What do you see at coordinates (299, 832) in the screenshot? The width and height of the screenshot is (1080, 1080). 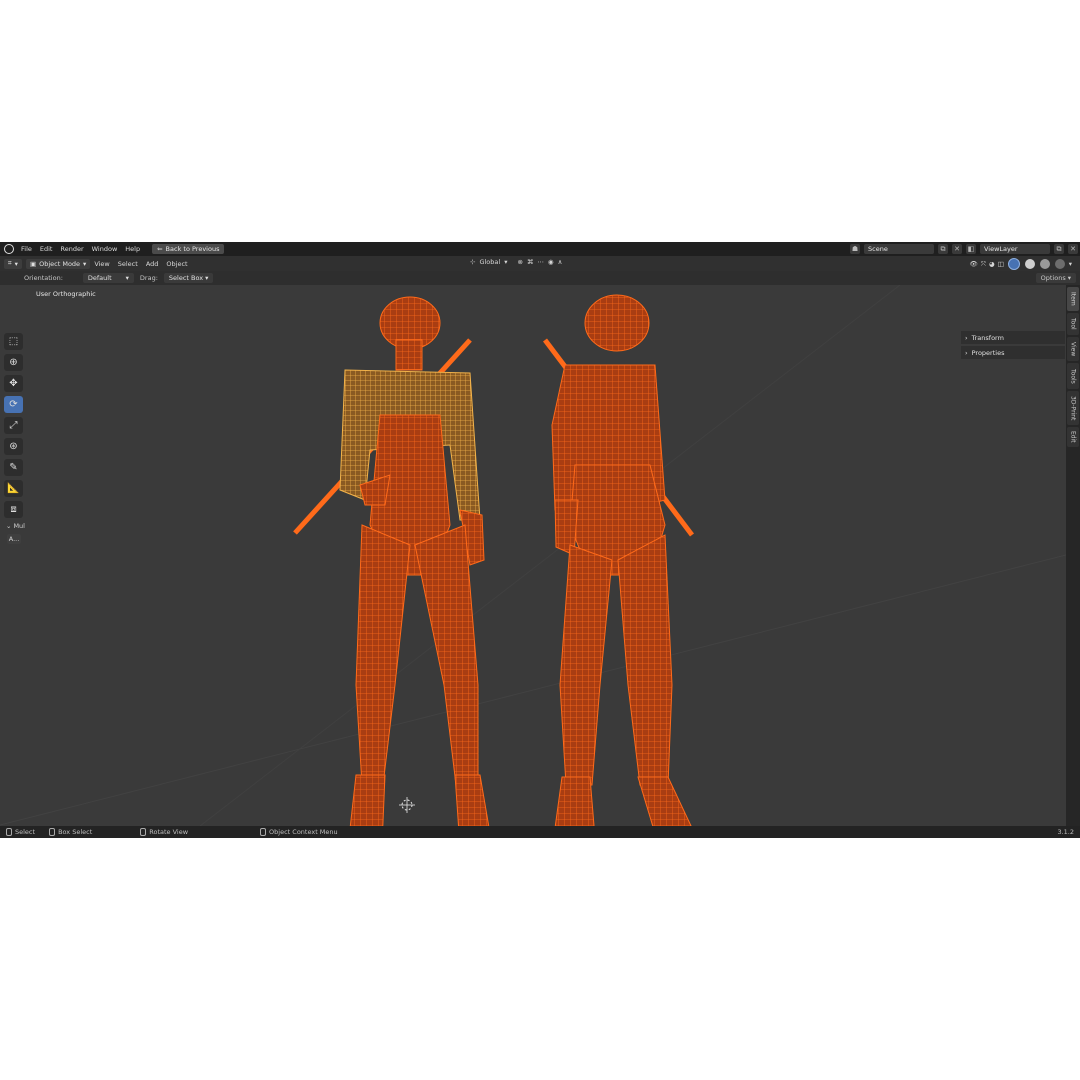 I see `status-context-menu: Object Context Menu` at bounding box center [299, 832].